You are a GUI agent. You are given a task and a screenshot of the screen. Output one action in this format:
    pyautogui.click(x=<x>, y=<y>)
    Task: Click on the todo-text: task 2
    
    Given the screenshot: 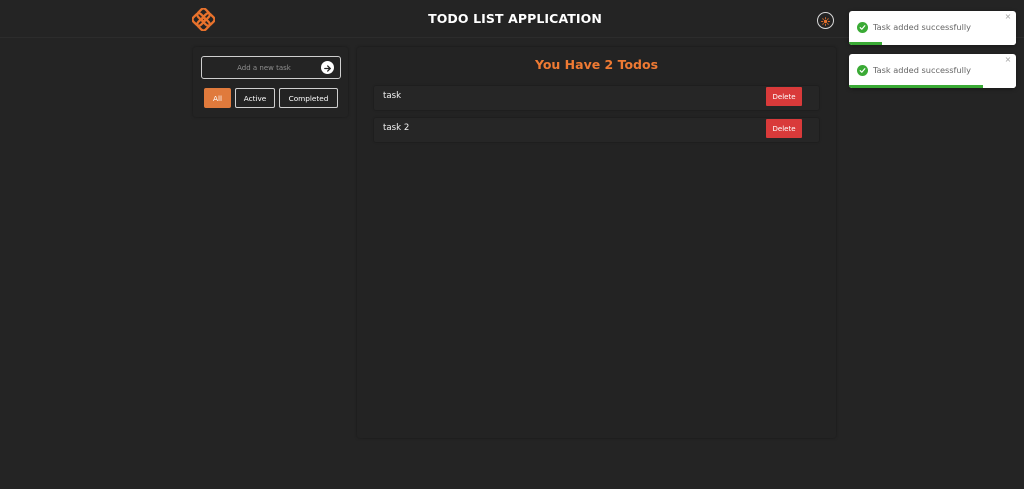 What is the action you would take?
    pyautogui.click(x=396, y=128)
    